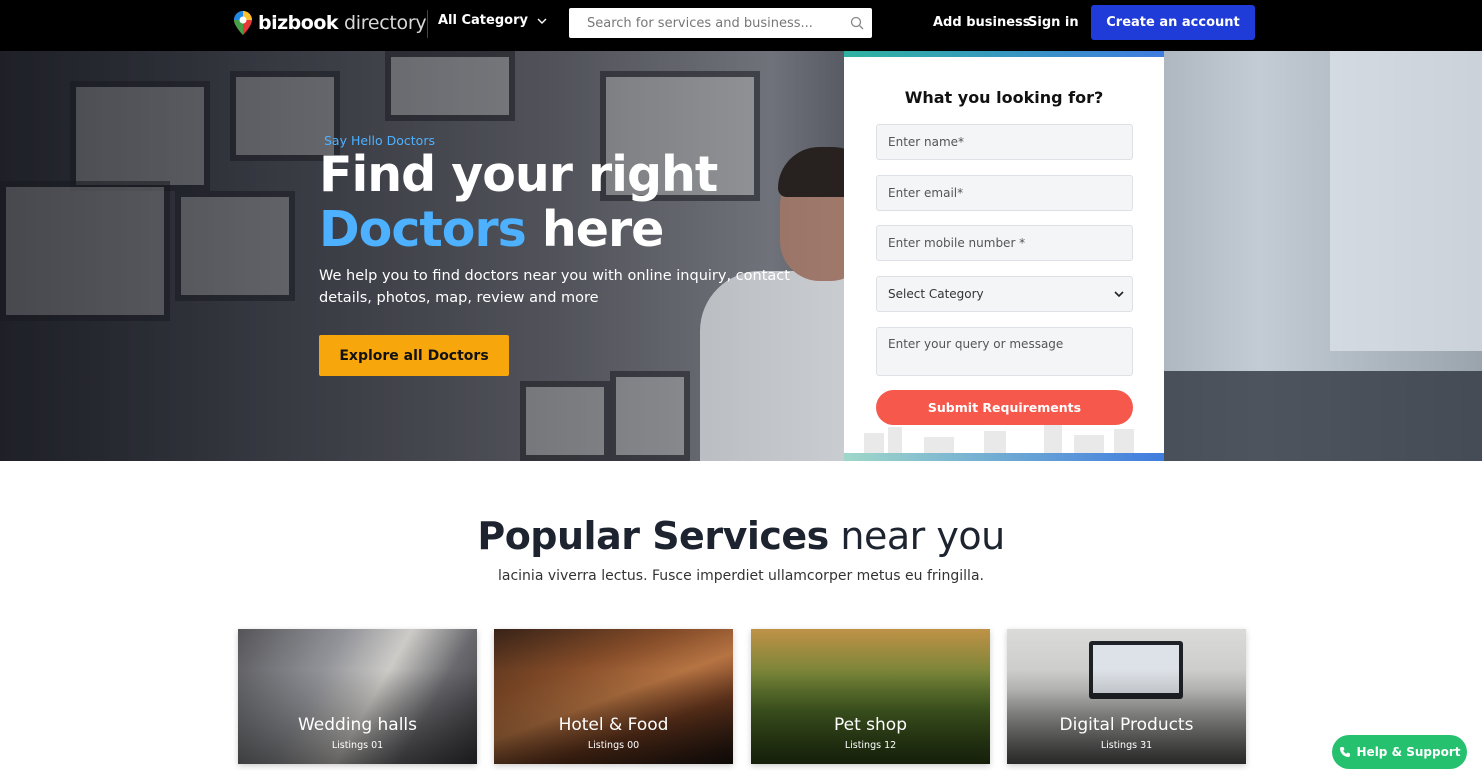  Describe the element at coordinates (414, 355) in the screenshot. I see `explore-doctors-button: Explore all Doctors` at that location.